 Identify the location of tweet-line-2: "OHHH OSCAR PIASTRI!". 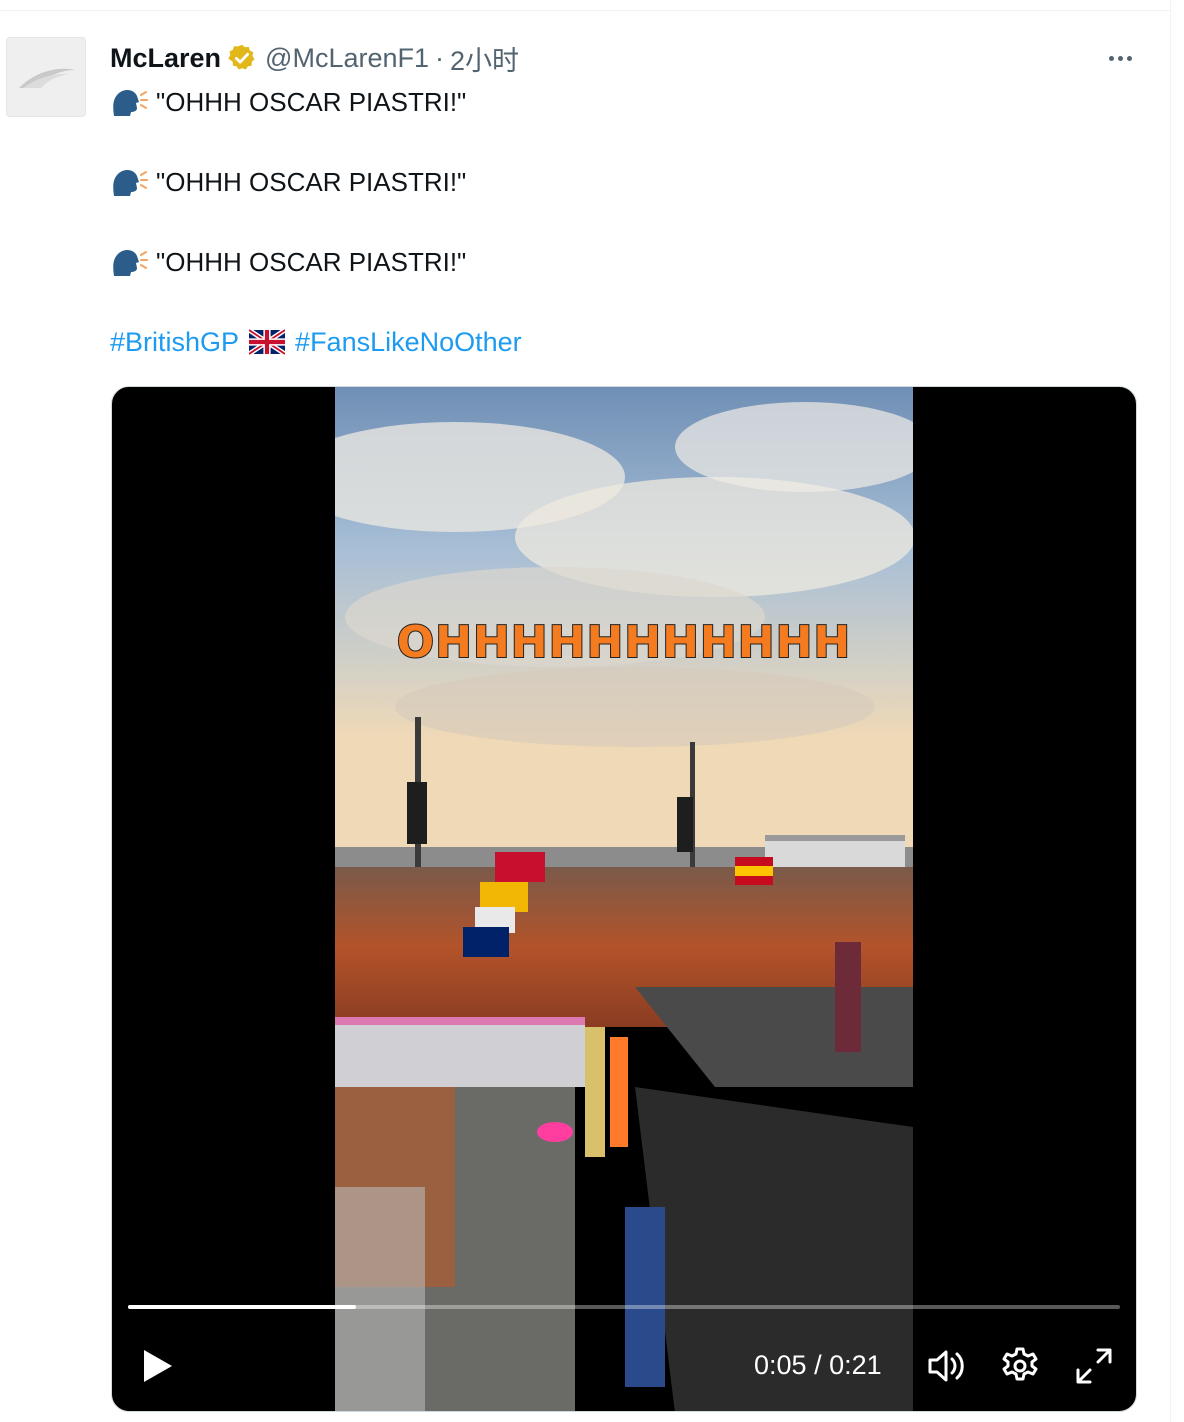
(288, 182).